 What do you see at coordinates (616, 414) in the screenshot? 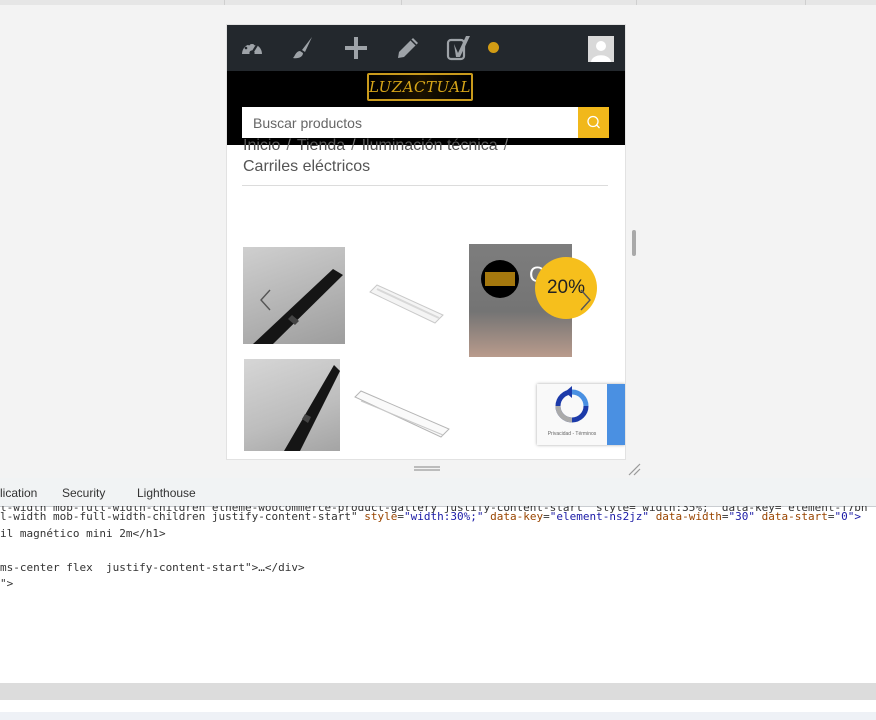
I see `recaptcha-tab` at bounding box center [616, 414].